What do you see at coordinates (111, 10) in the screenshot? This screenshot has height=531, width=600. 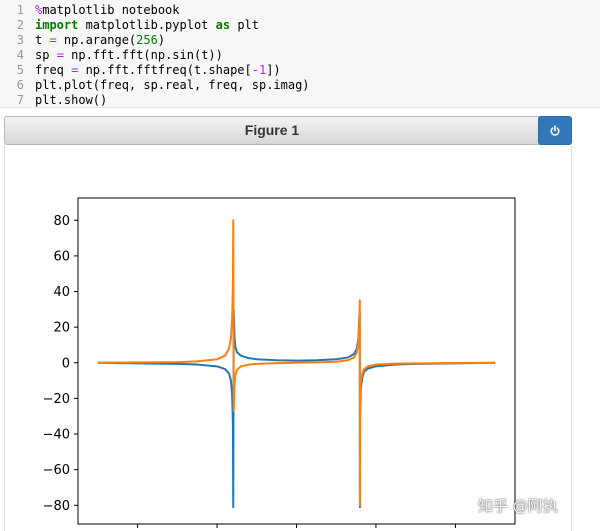 I see `code-token: matplotlib notebook` at bounding box center [111, 10].